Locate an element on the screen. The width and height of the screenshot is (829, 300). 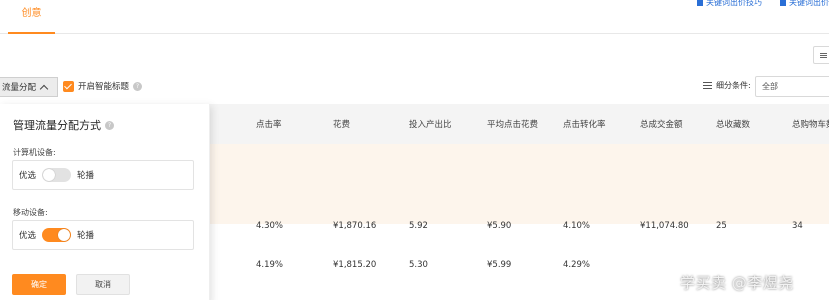
table-cell: 4.29% is located at coordinates (577, 265).